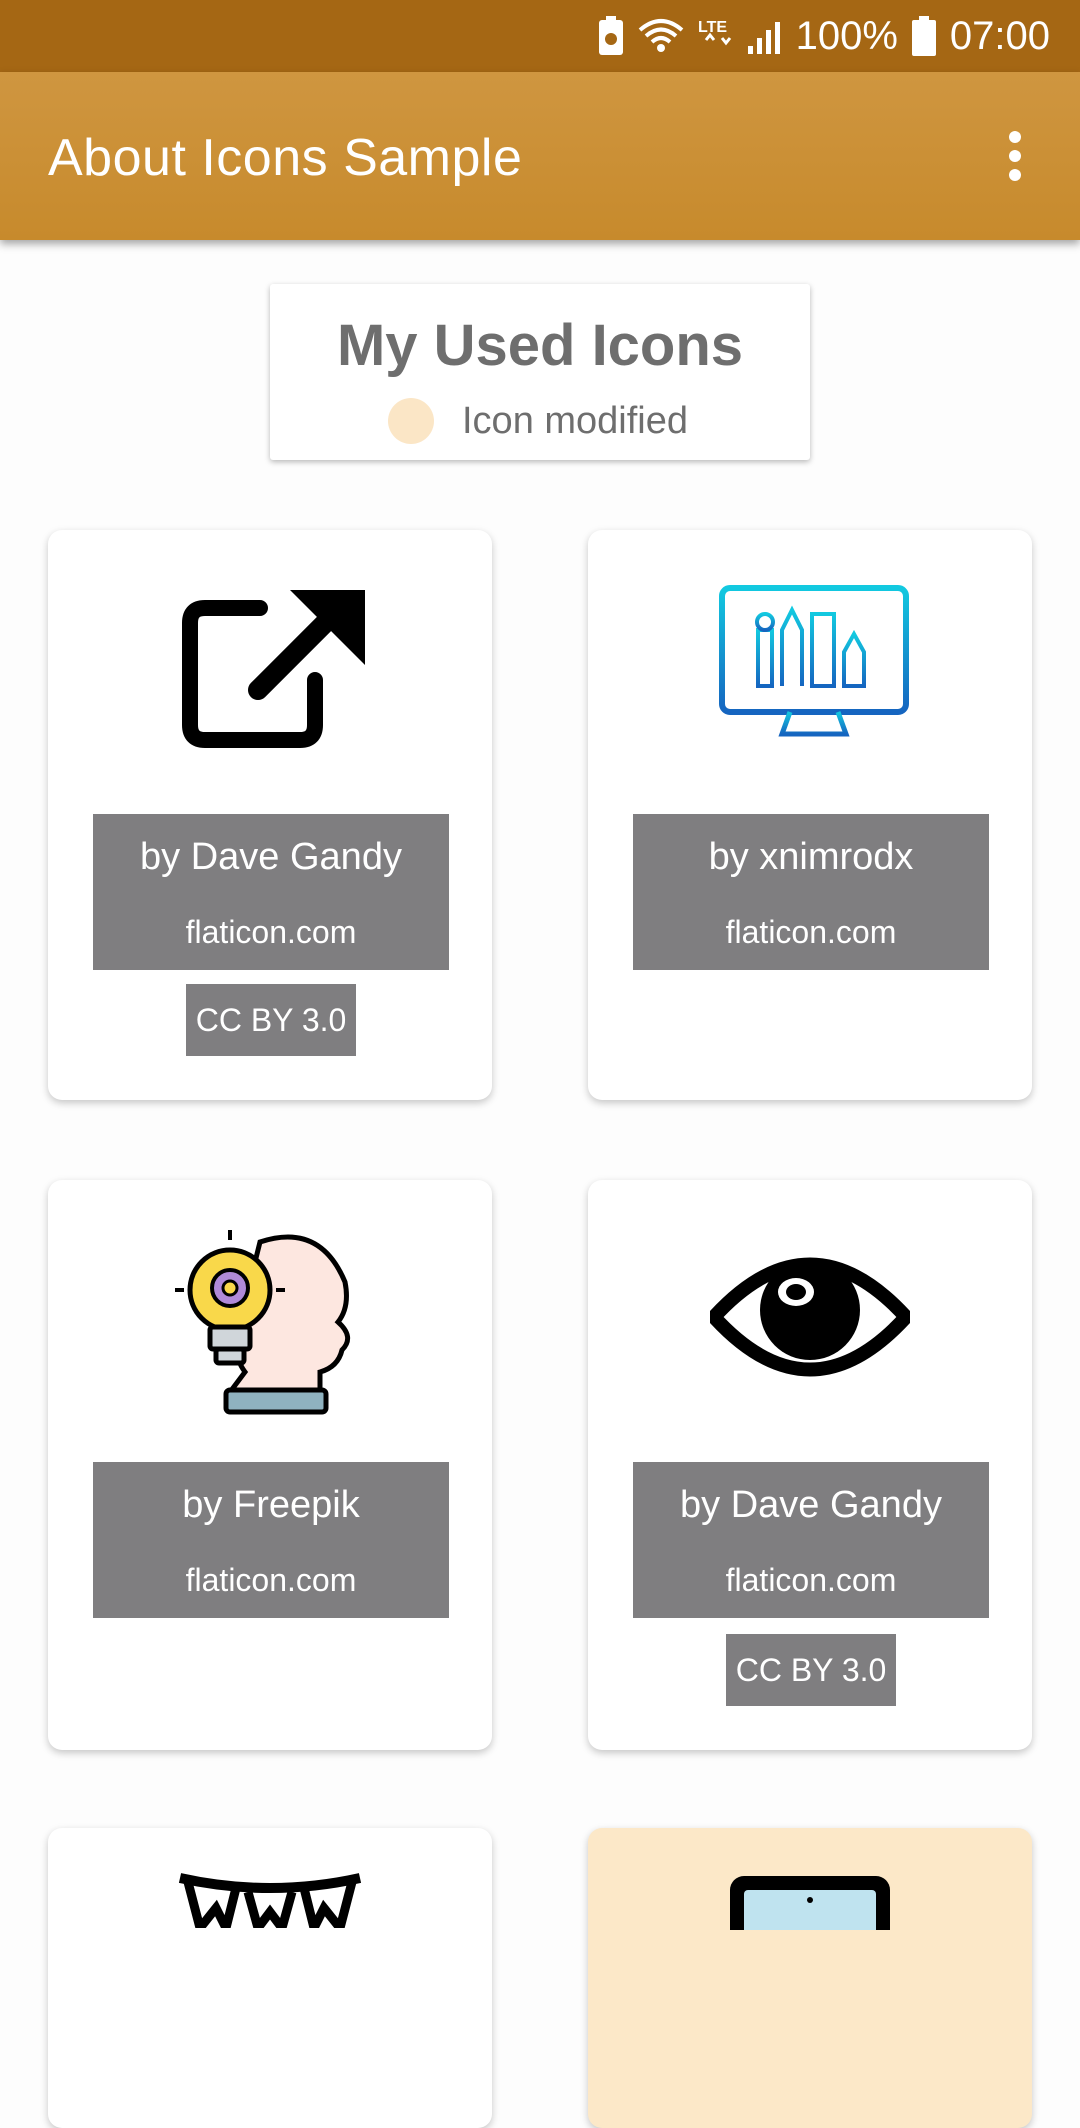  I want to click on status-bar: LTE 100% 07:00, so click(540, 36).